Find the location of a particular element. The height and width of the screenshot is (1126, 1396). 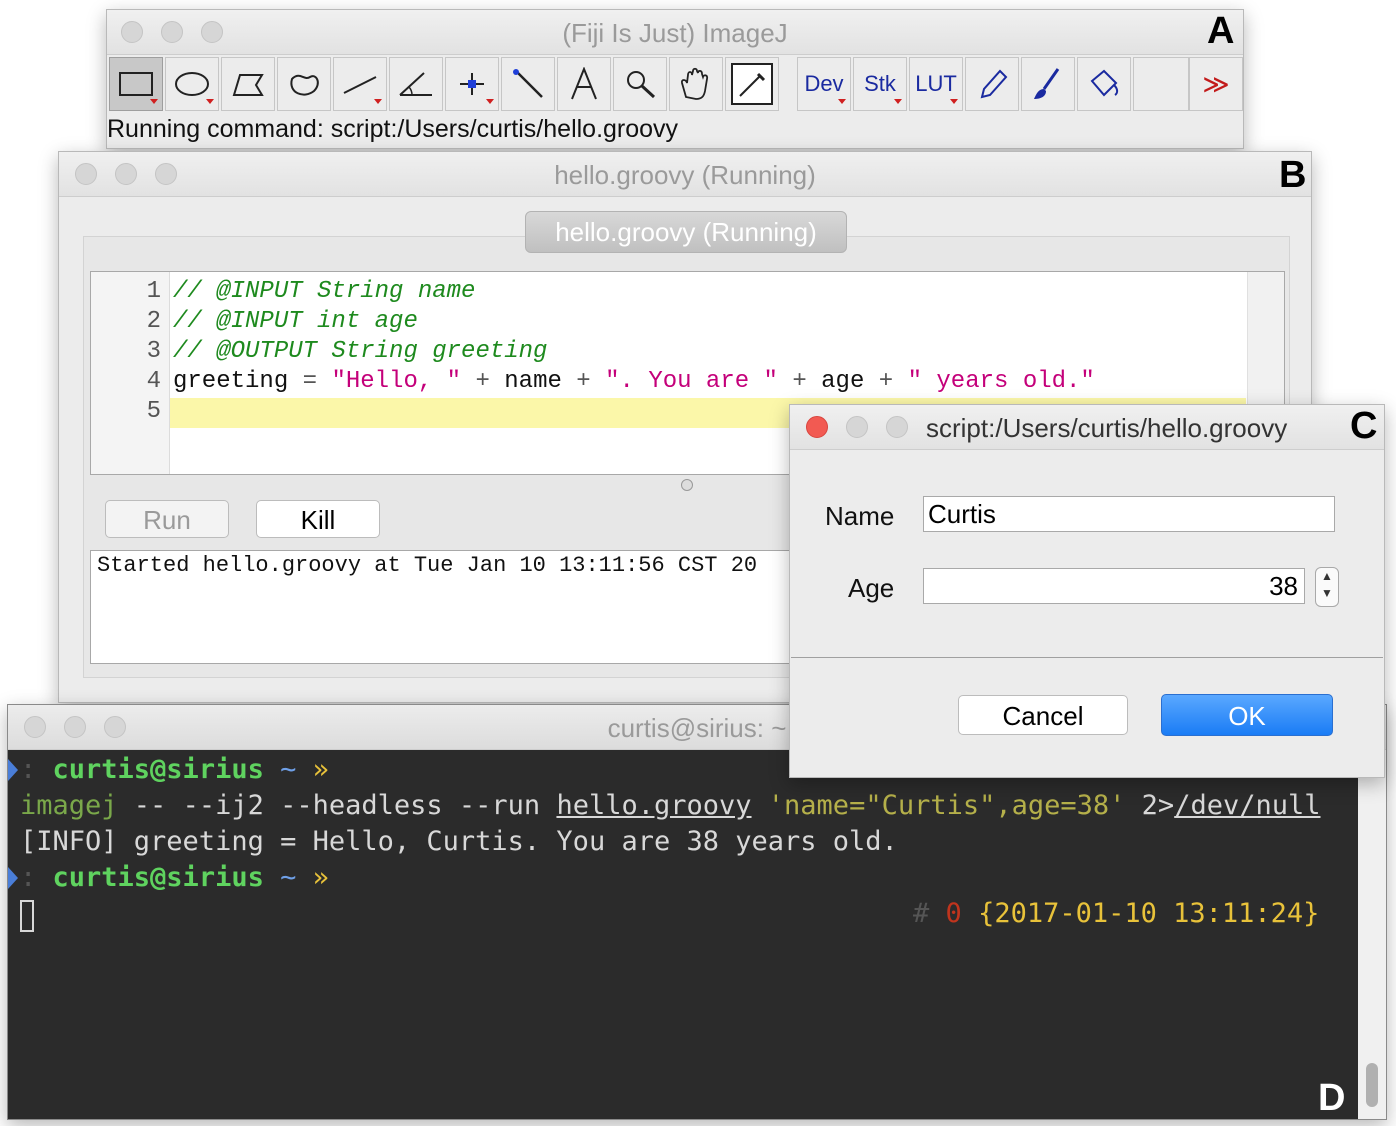

run-button: Run is located at coordinates (167, 519).